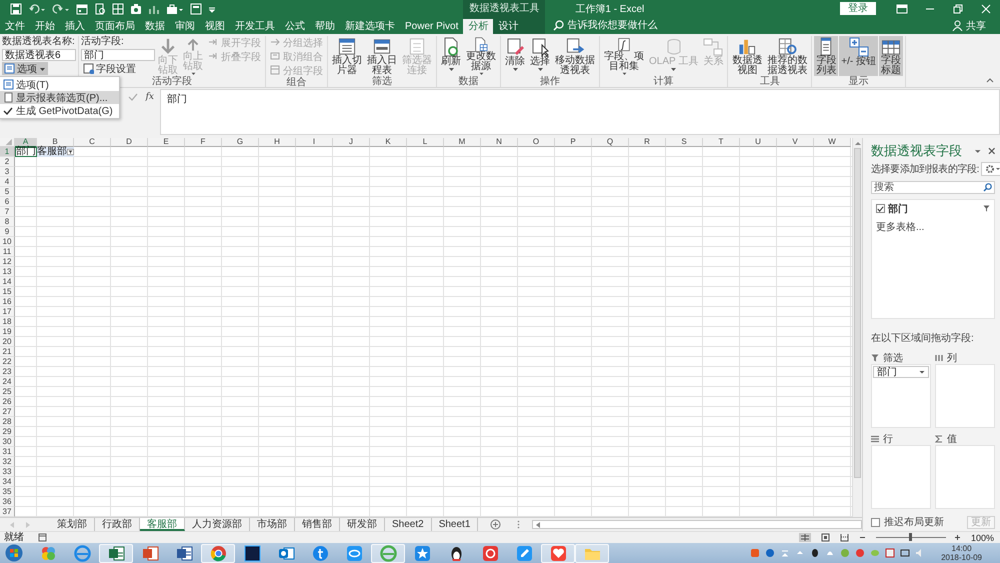 The height and width of the screenshot is (563, 1000). What do you see at coordinates (515, 56) in the screenshot?
I see `ribbon-button: 清除` at bounding box center [515, 56].